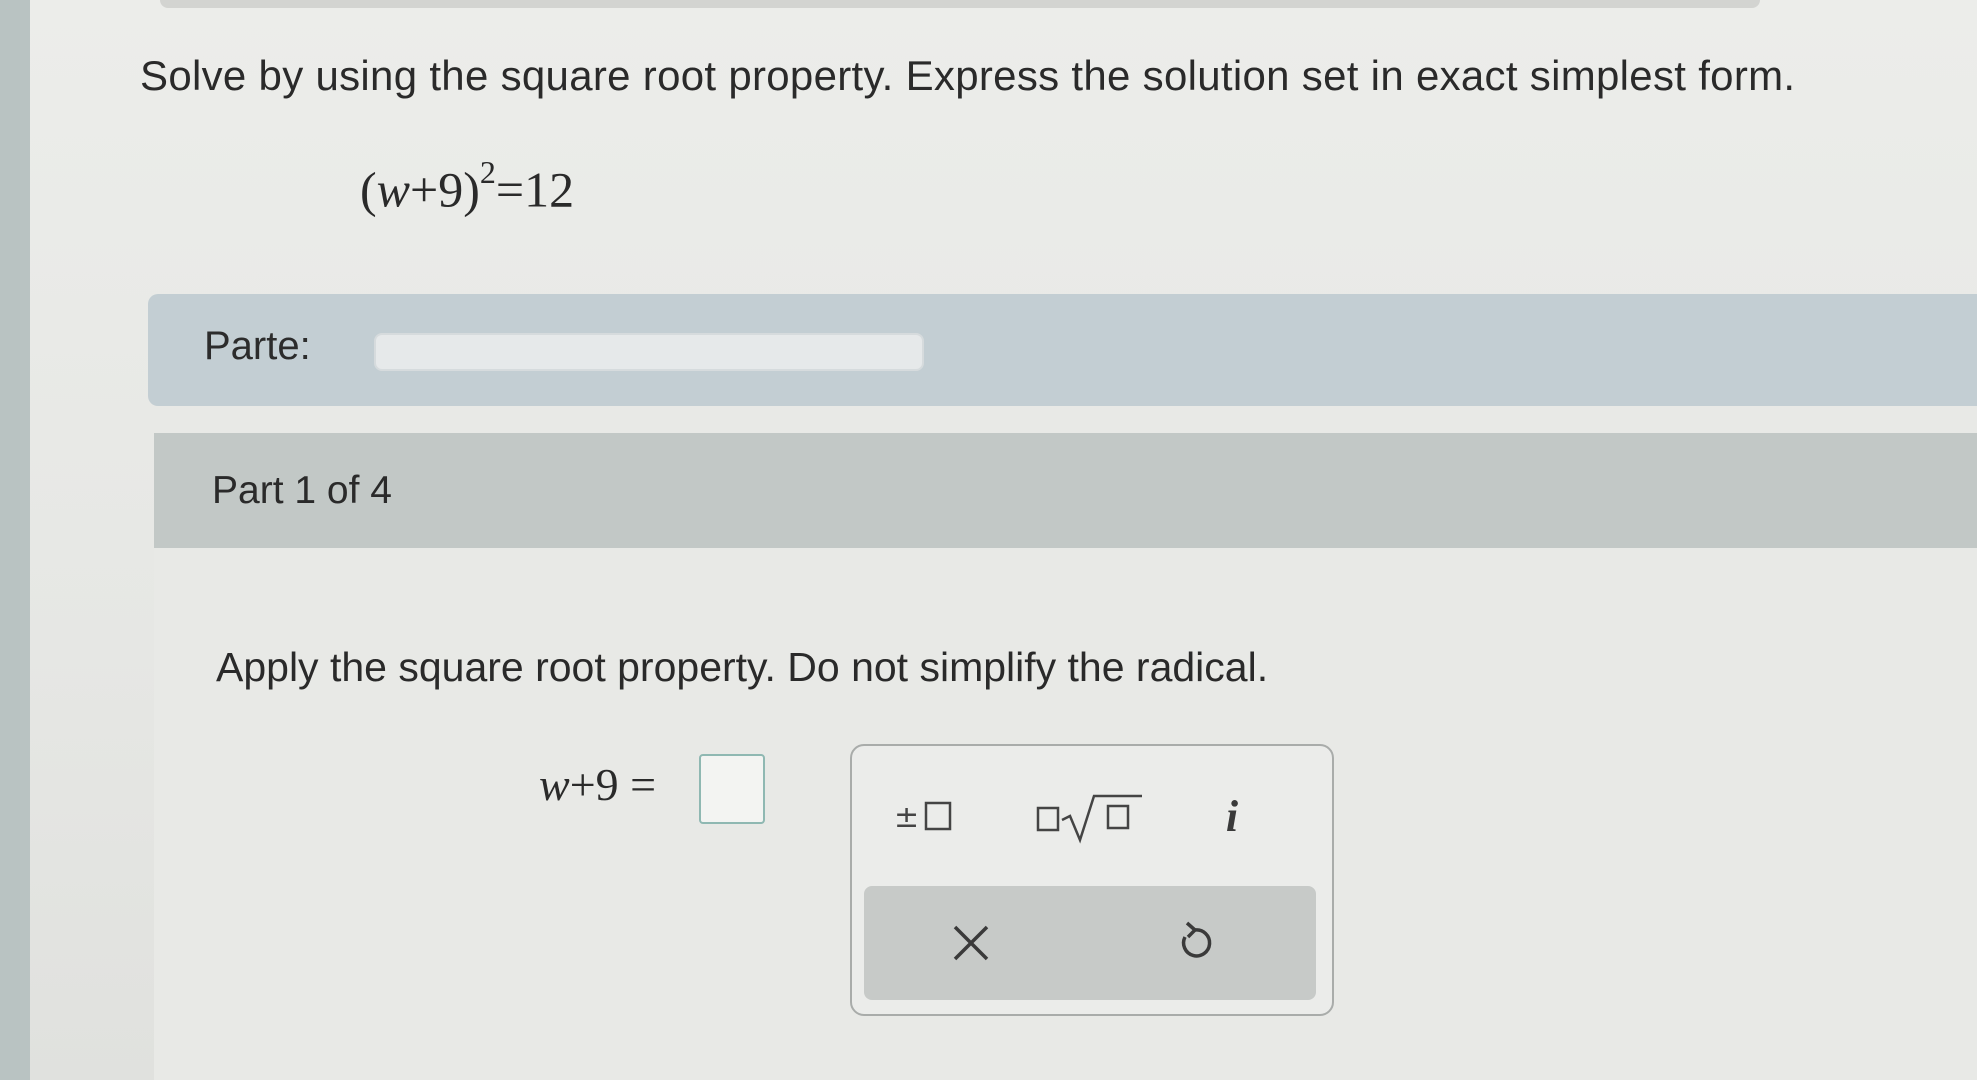  I want to click on nth-root-icon, so click(1092, 816).